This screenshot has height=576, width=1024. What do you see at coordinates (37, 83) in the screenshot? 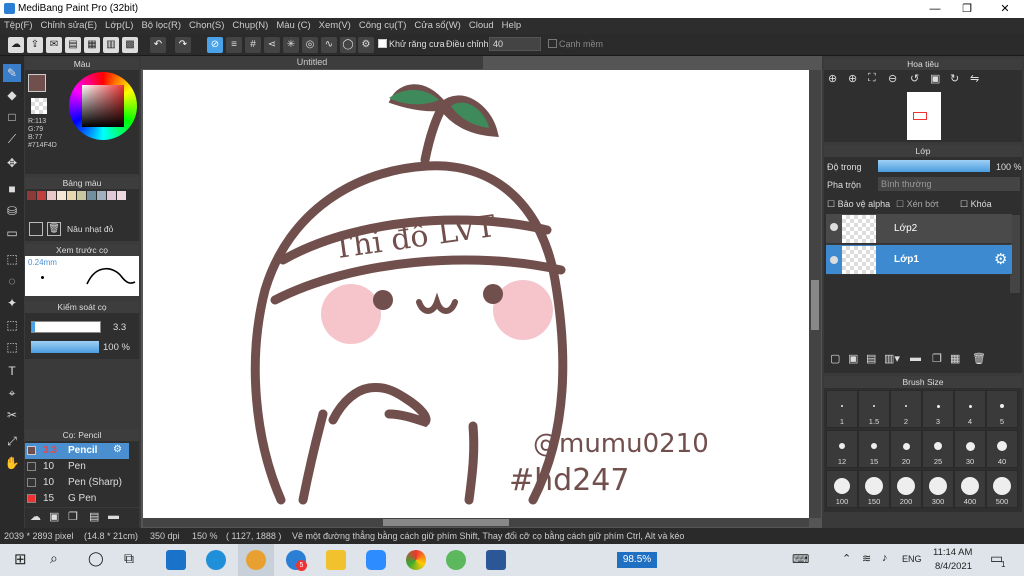
I see `primary-color-swatch` at bounding box center [37, 83].